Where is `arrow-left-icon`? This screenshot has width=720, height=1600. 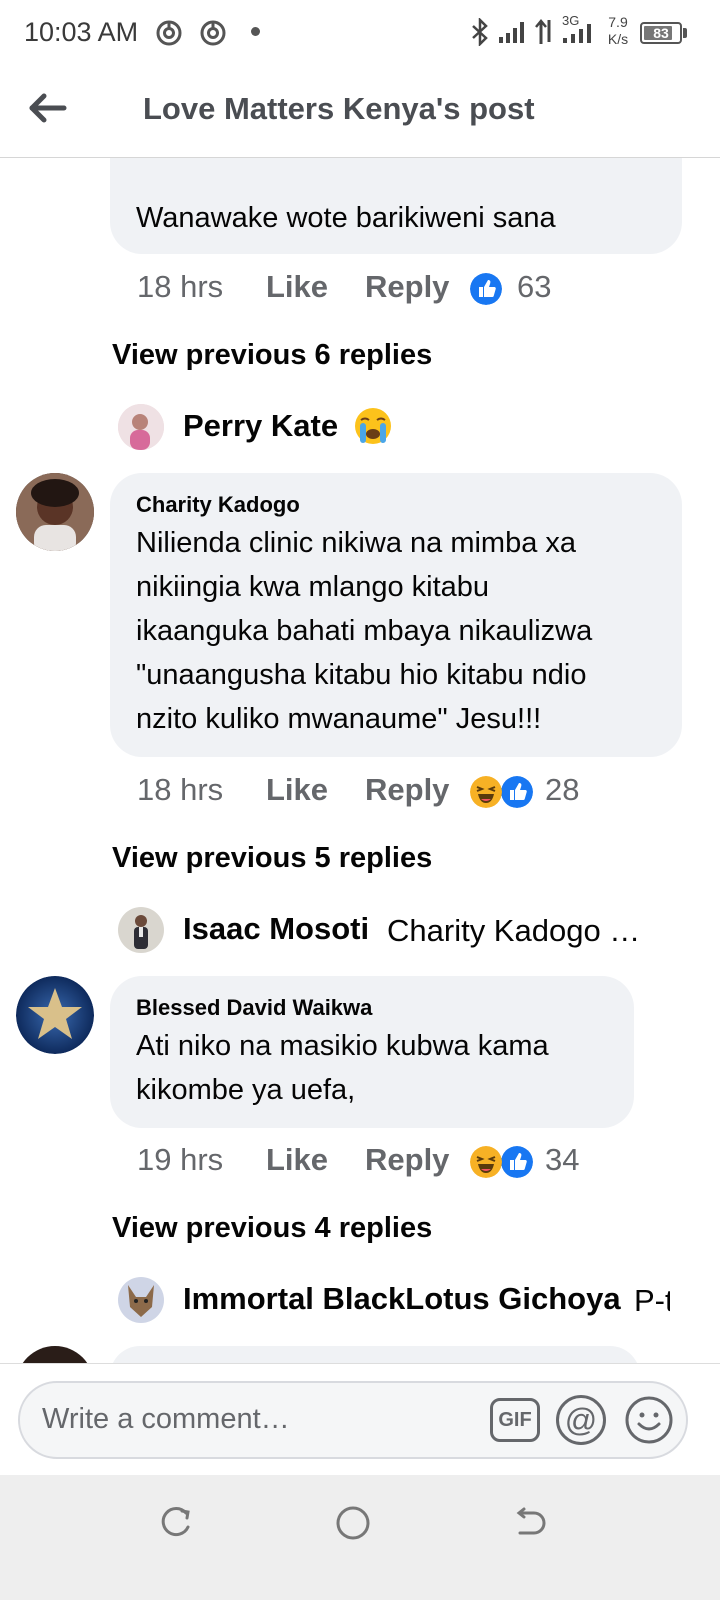
arrow-left-icon is located at coordinates (48, 108).